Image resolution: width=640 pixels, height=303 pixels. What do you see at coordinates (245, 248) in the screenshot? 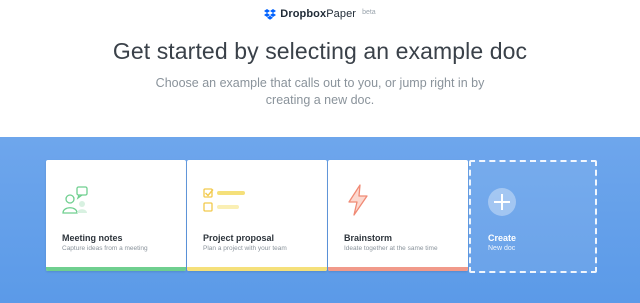
I see `template-card-description: Plan a project with your team` at bounding box center [245, 248].